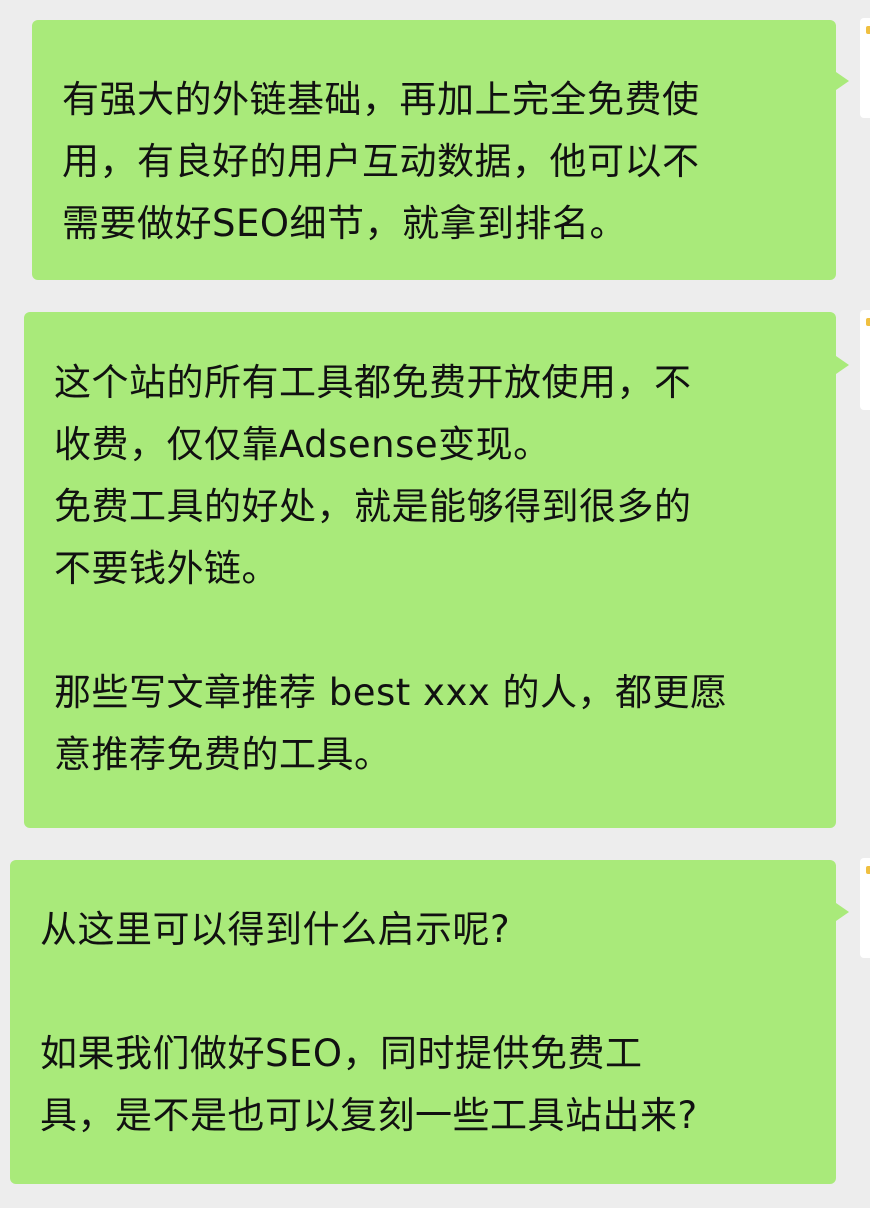 This screenshot has width=870, height=1208. What do you see at coordinates (369, 1115) in the screenshot?
I see `message-line: 具，是不是也可以复刻一些工具站出来?` at bounding box center [369, 1115].